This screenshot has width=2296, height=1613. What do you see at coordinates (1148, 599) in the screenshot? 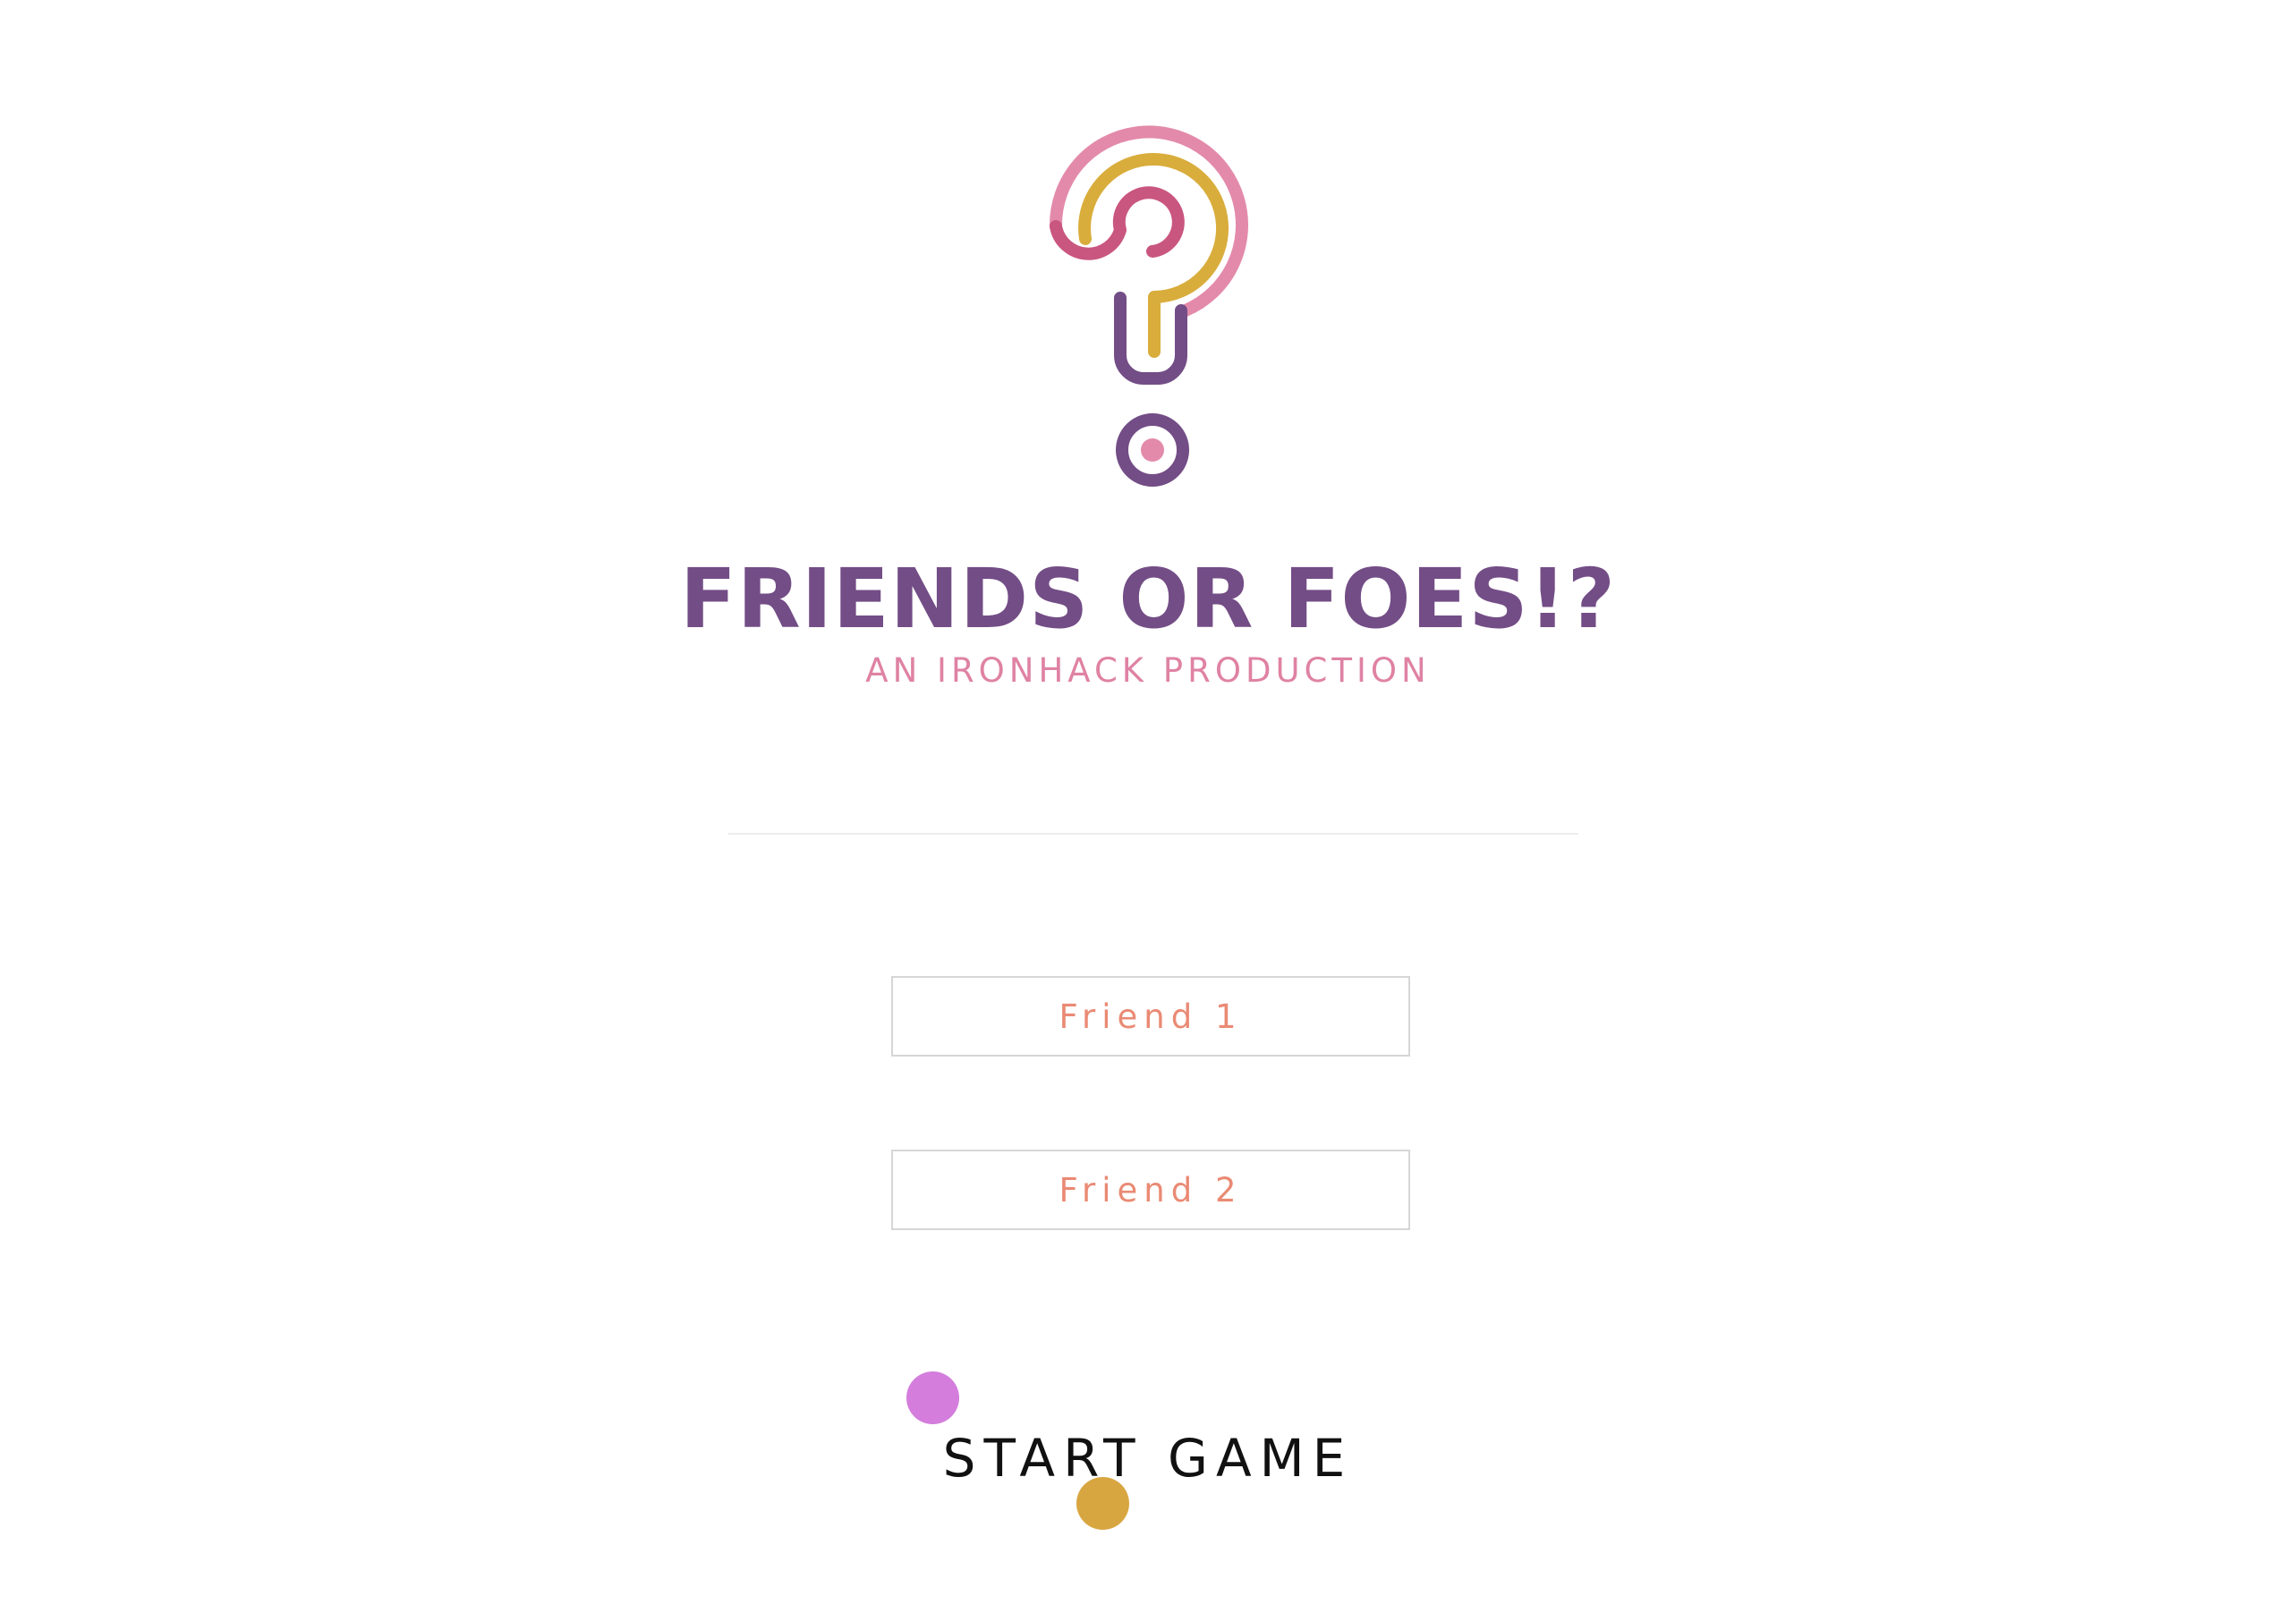
I see `page-title: FRIENDS OR FOES!?` at bounding box center [1148, 599].